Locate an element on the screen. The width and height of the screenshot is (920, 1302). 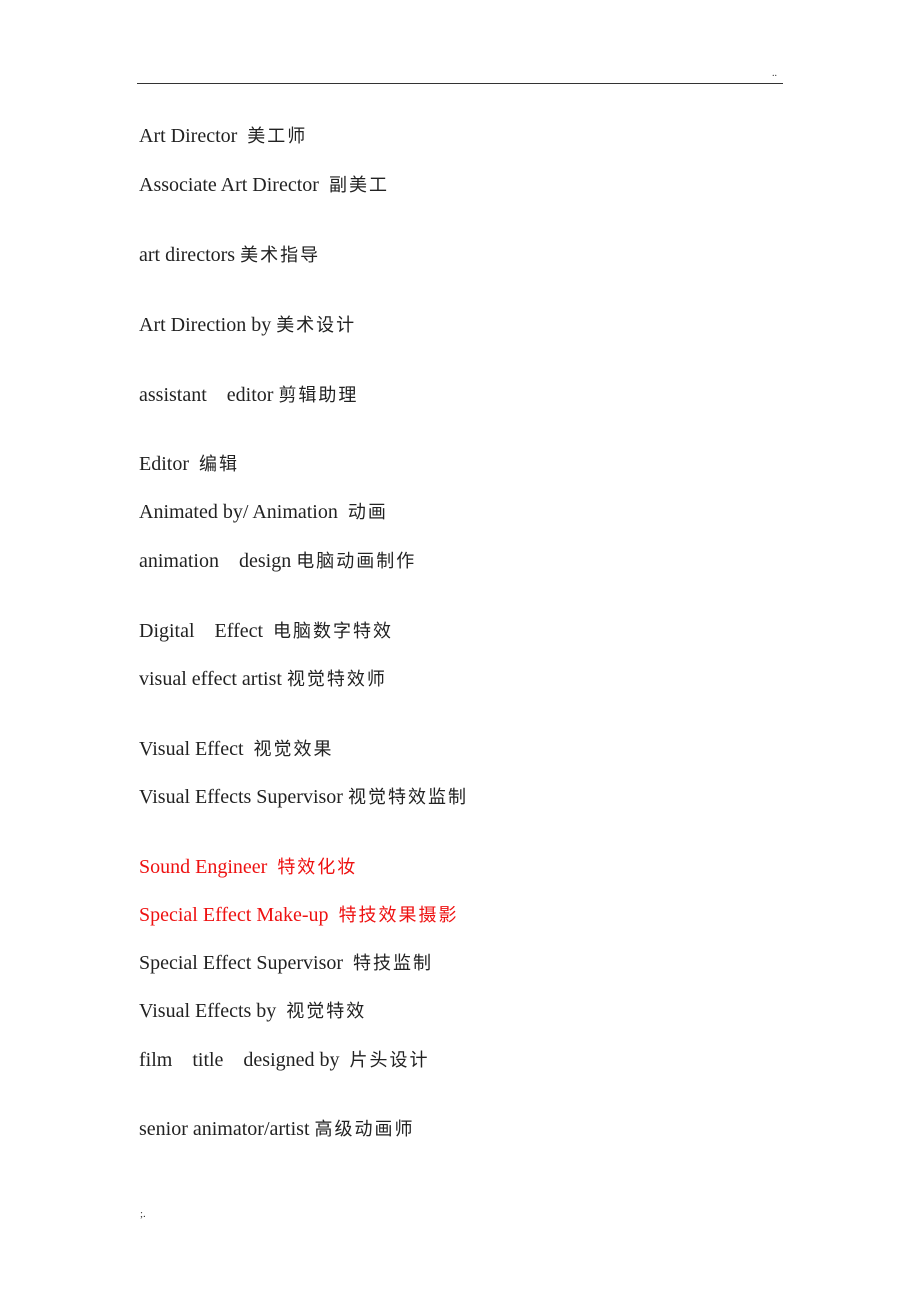
glossary-entry: Visual Effects by 视觉特效 is located at coordinates (252, 1011).